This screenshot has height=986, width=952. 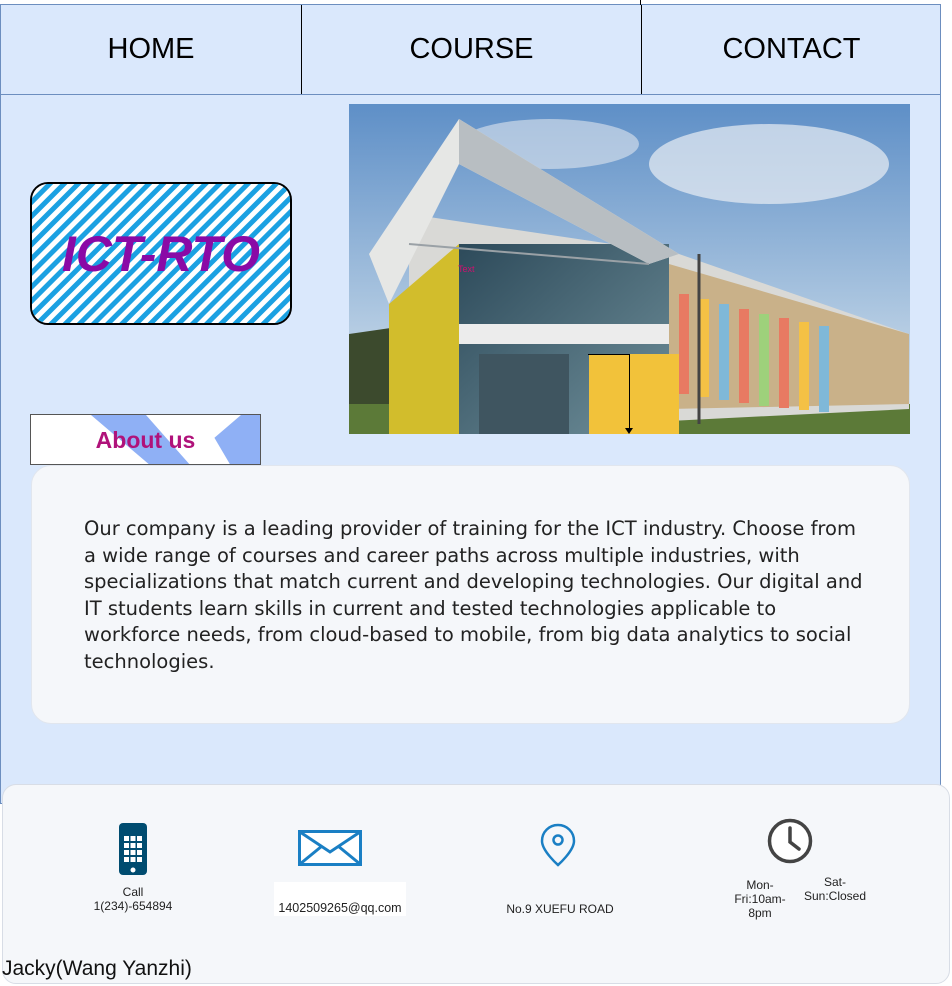 I want to click on arrow-down-icon, so click(x=629, y=431).